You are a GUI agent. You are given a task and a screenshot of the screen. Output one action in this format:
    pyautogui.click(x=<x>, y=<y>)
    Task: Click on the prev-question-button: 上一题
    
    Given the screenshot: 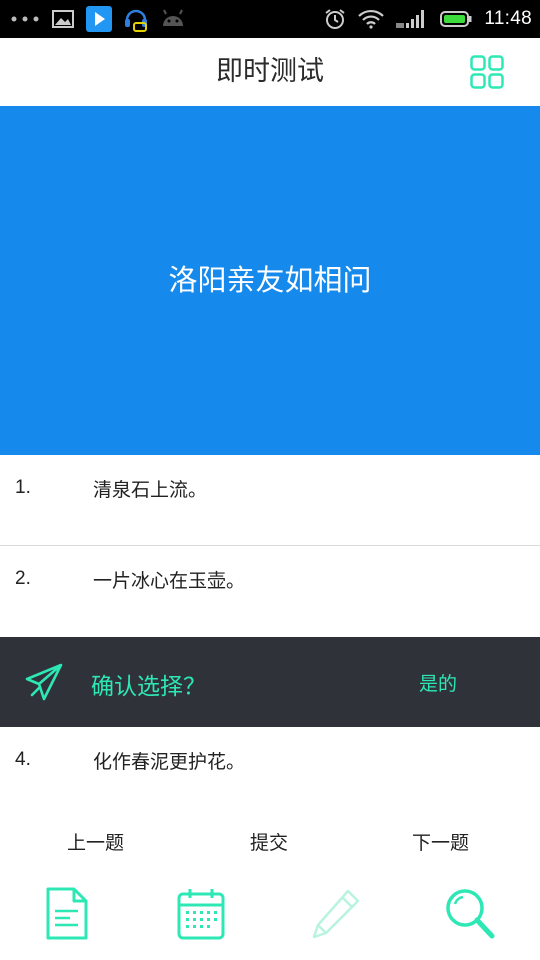 What is the action you would take?
    pyautogui.click(x=95, y=841)
    